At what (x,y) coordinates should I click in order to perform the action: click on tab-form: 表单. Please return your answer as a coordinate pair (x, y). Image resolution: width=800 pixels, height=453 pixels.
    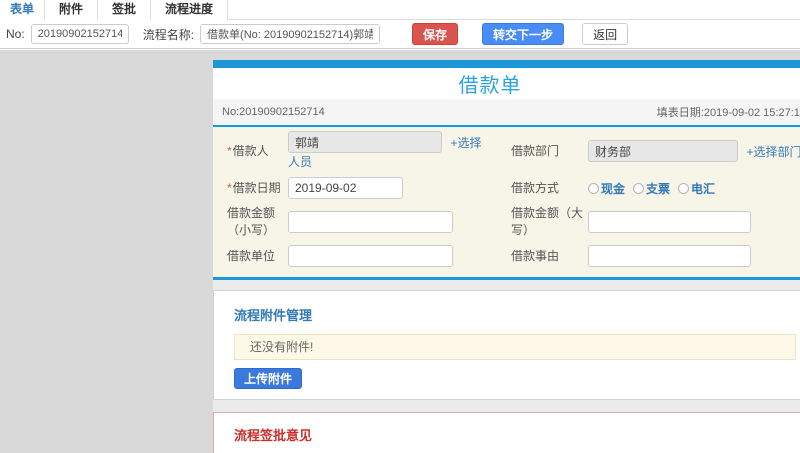
    Looking at the image, I should click on (23, 10).